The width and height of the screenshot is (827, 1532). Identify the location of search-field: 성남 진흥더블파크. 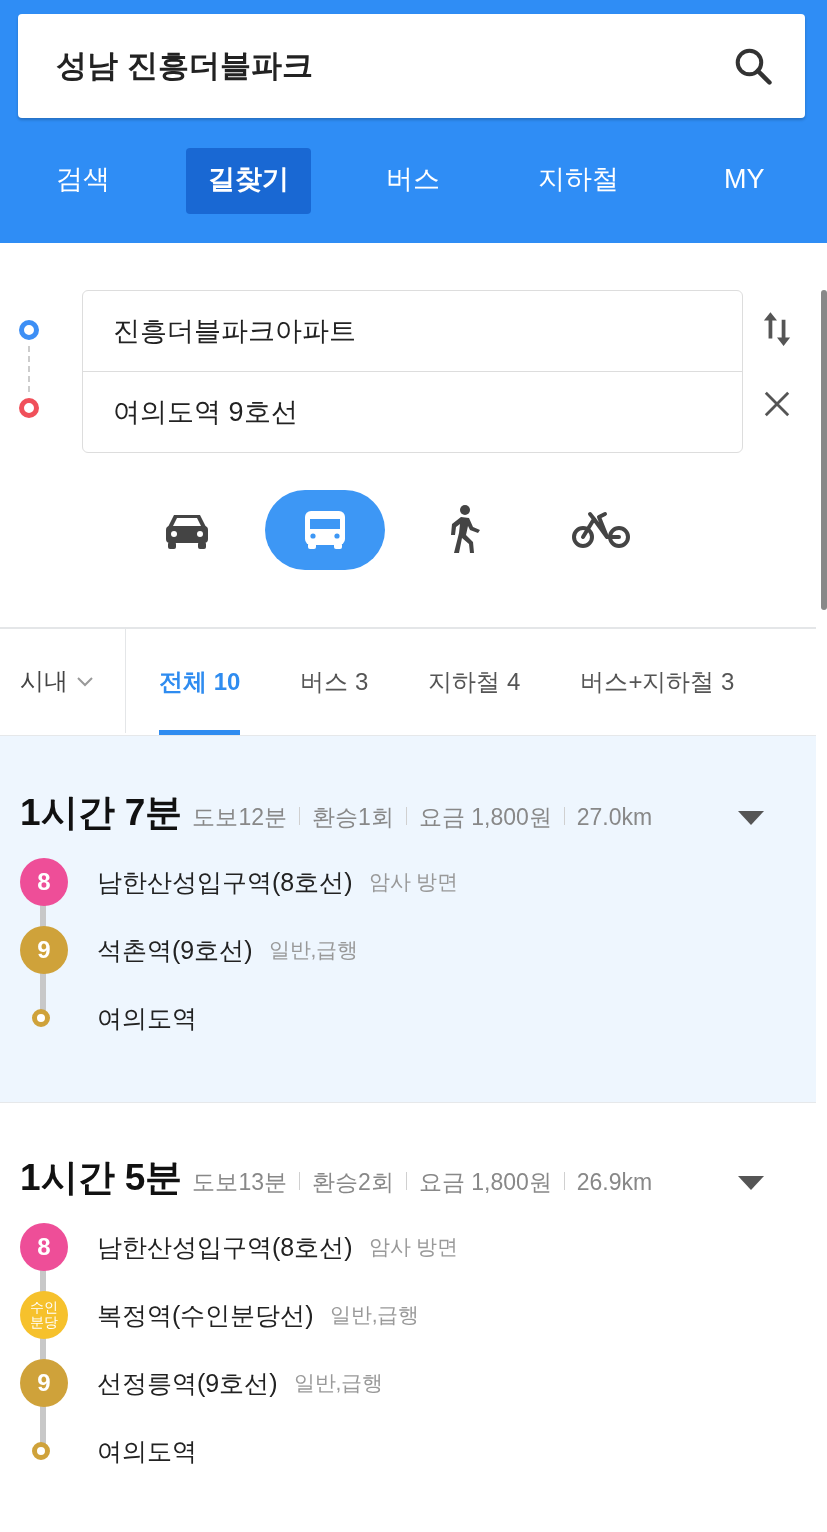
(411, 66).